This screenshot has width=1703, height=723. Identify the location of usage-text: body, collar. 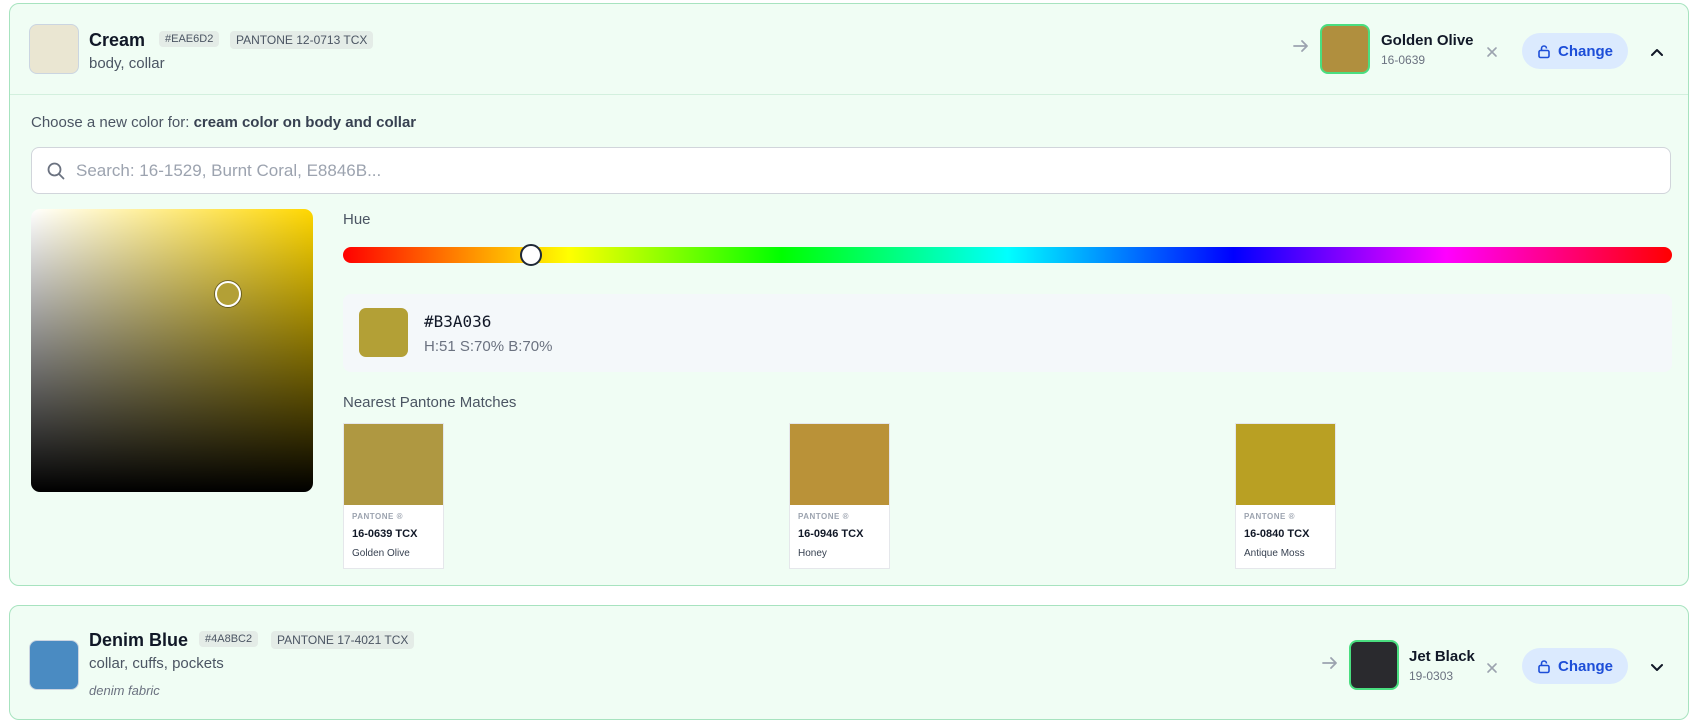
(127, 63).